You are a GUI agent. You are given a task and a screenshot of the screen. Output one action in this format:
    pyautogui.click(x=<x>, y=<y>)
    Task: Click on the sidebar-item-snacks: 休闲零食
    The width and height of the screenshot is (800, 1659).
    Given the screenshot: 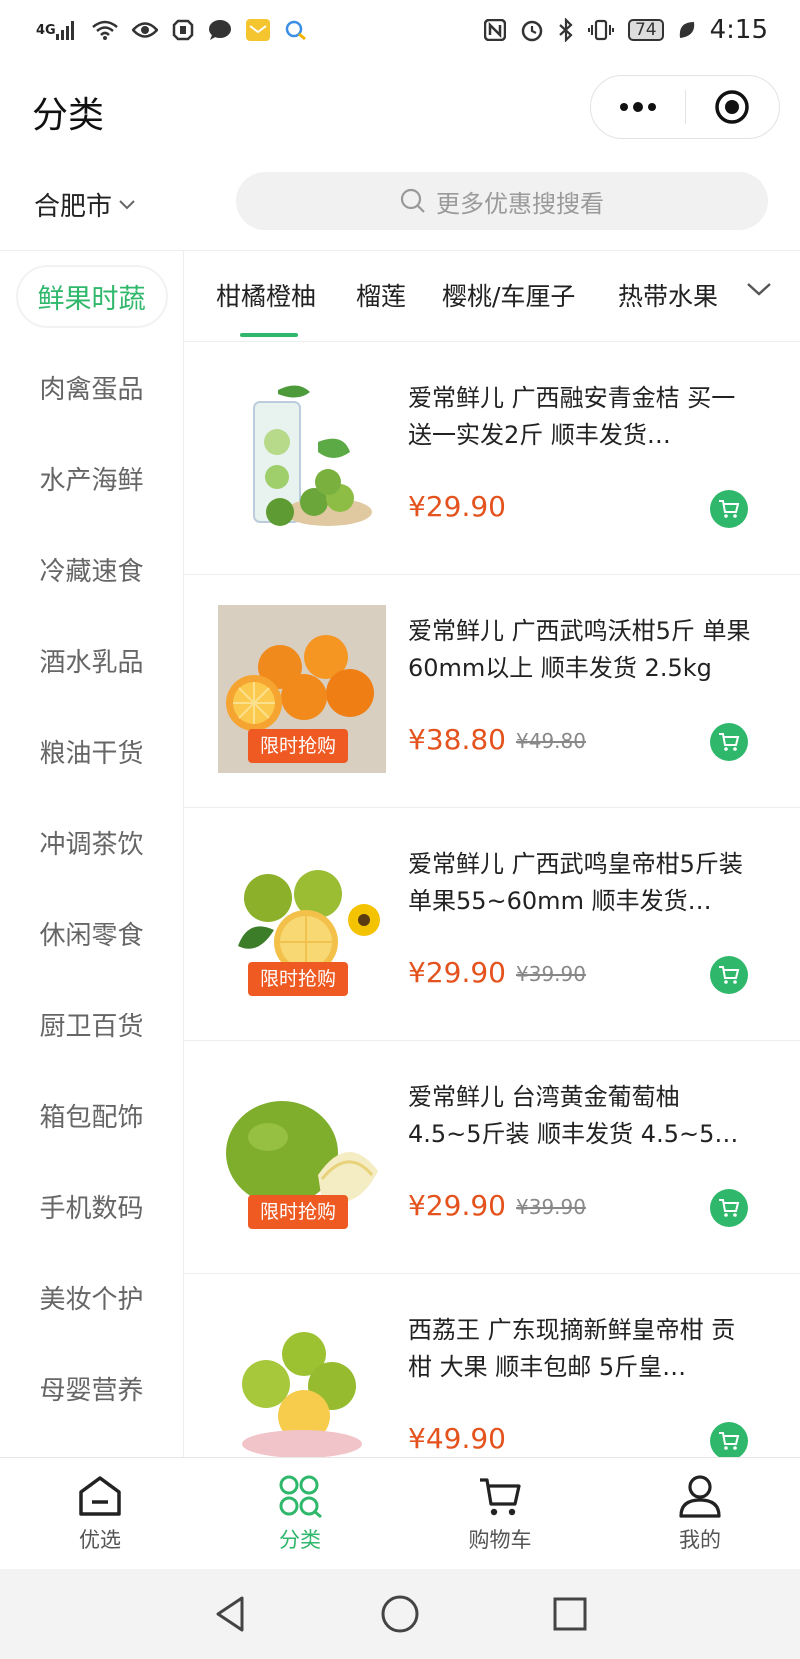 What is the action you would take?
    pyautogui.click(x=91, y=933)
    